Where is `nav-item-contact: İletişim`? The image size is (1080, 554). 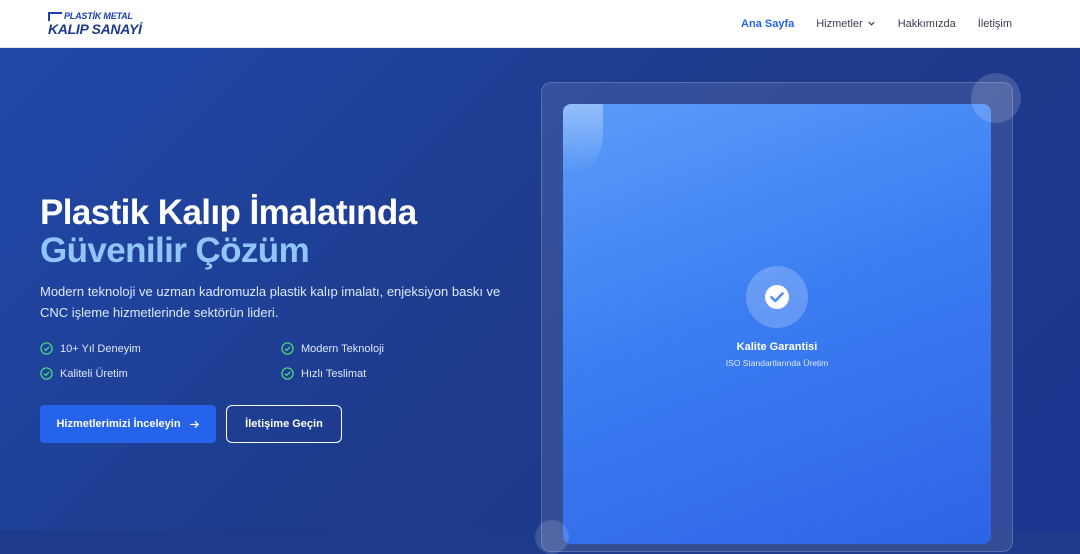
nav-item-contact: İletişim is located at coordinates (995, 24).